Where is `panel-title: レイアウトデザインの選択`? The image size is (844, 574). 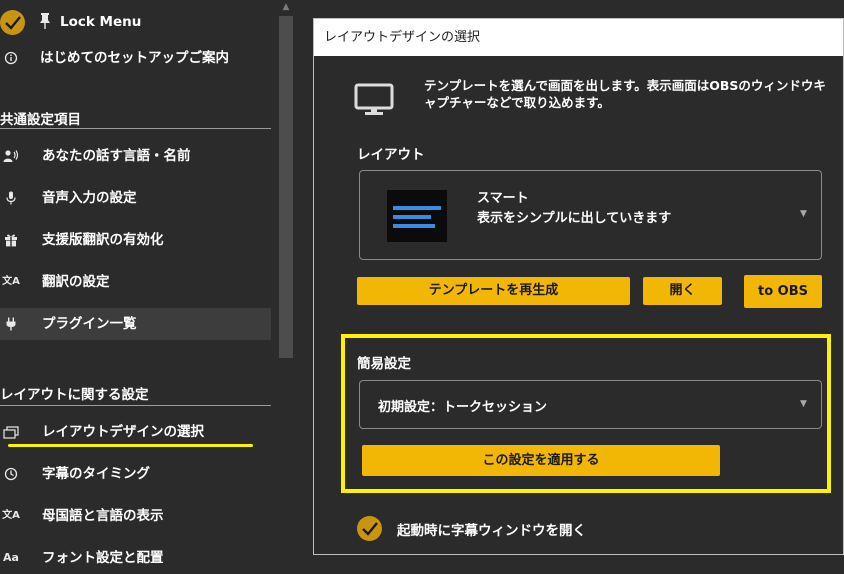 panel-title: レイアウトデザインの選択 is located at coordinates (402, 37).